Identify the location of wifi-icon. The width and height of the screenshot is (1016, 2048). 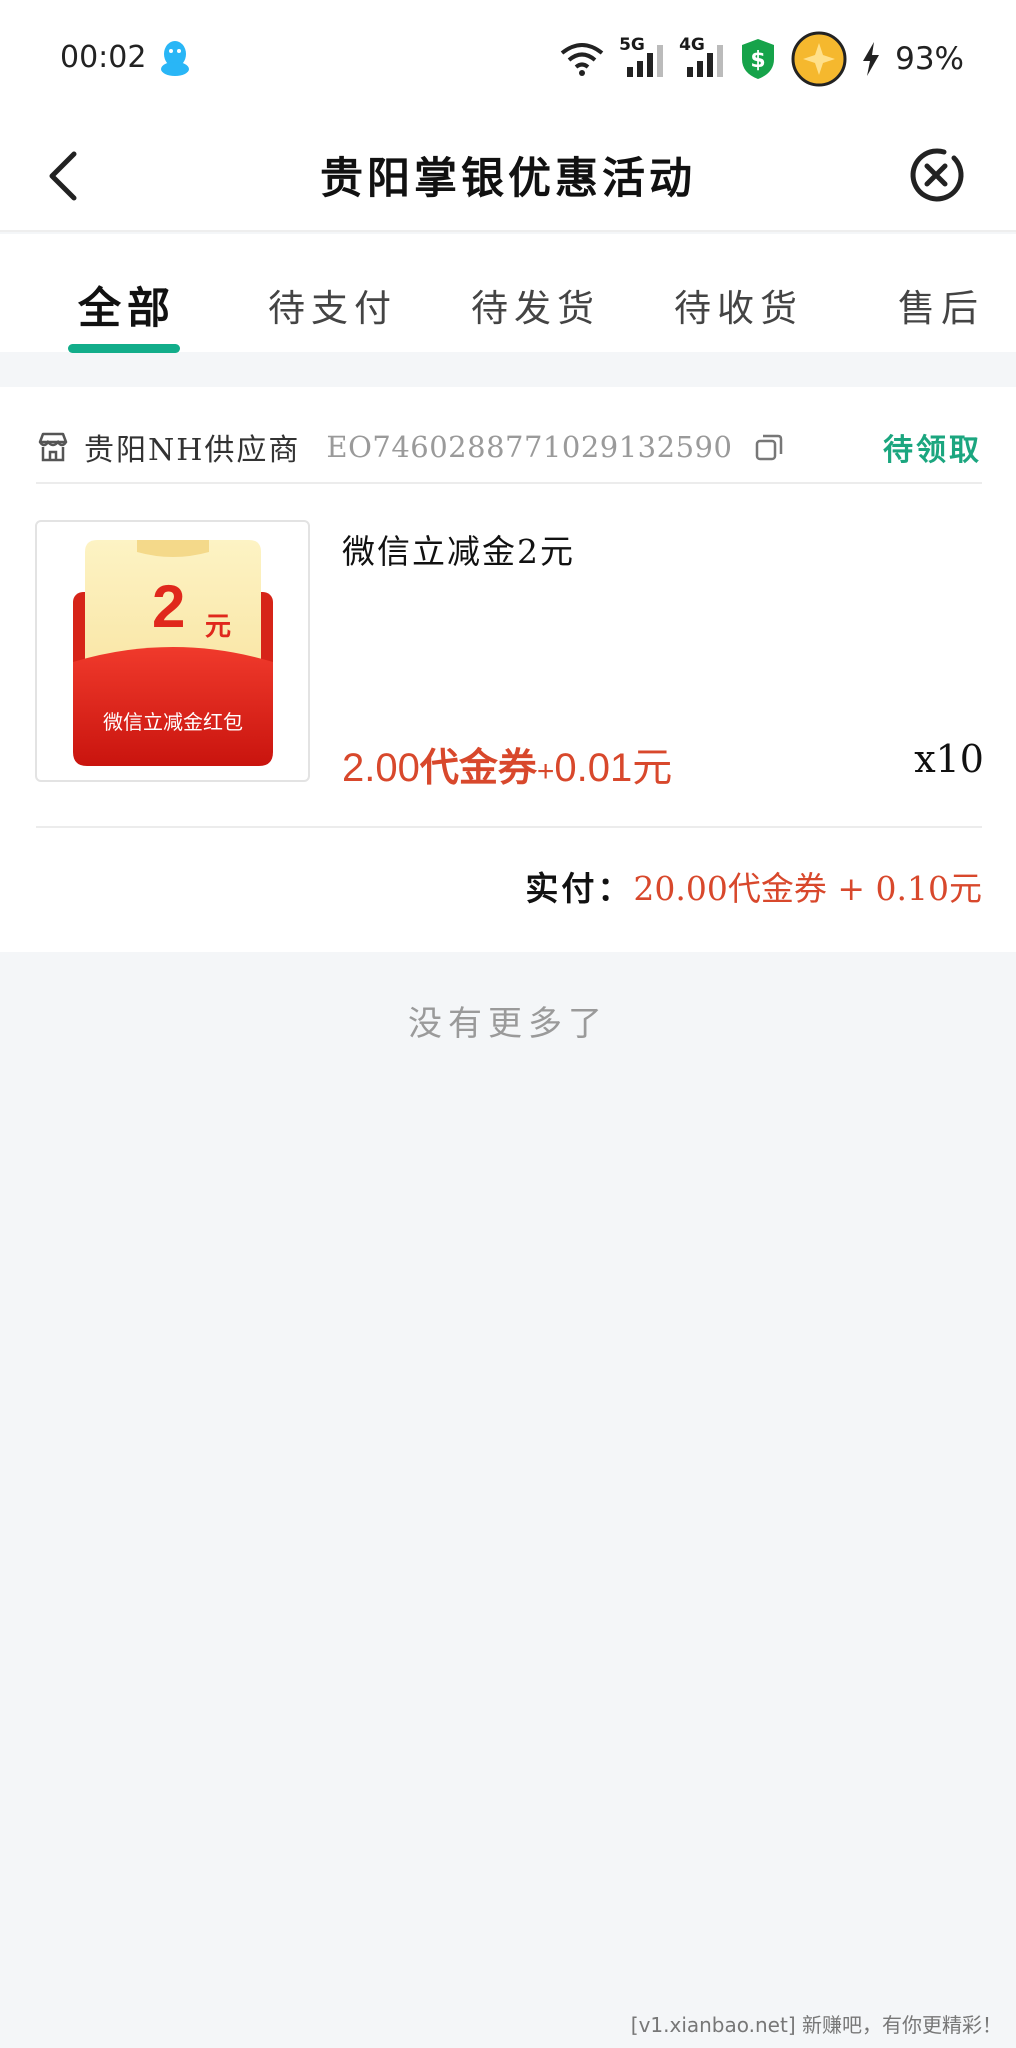
(582, 59).